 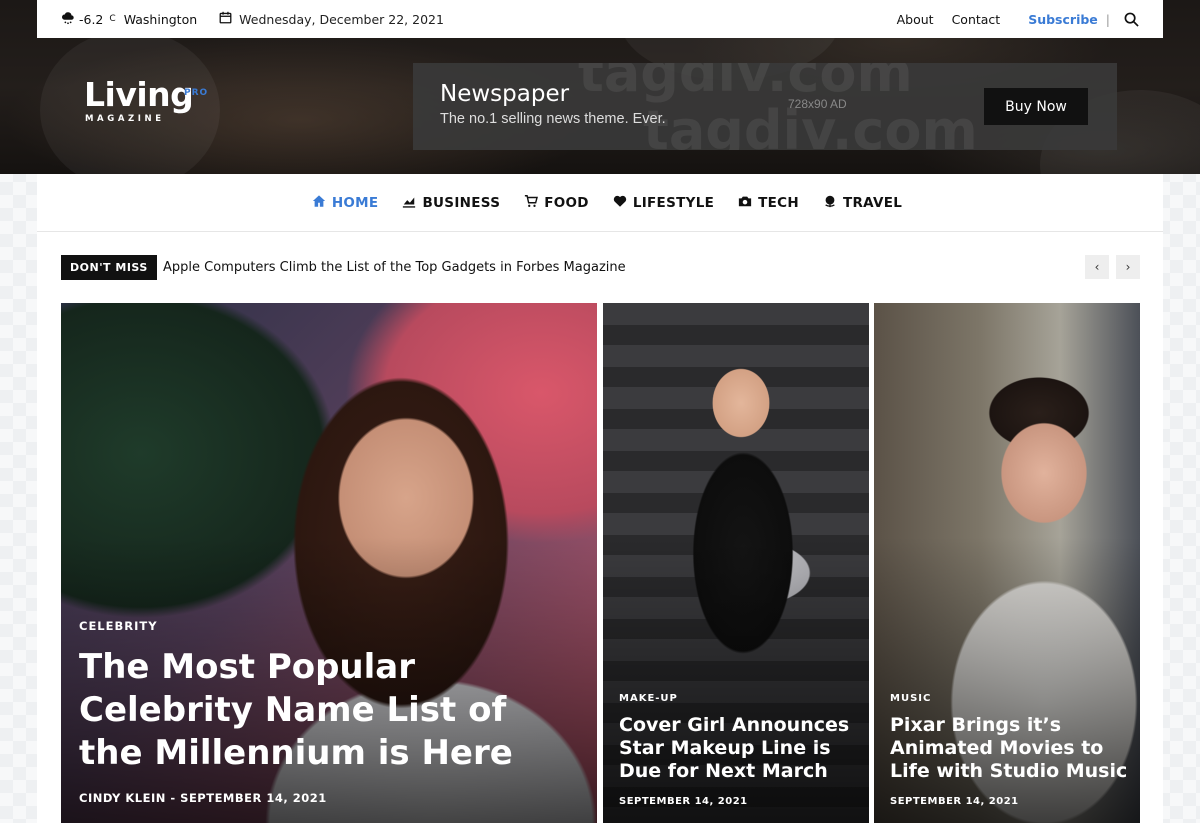 What do you see at coordinates (461, 202) in the screenshot?
I see `nav-item-label: BUSINESS` at bounding box center [461, 202].